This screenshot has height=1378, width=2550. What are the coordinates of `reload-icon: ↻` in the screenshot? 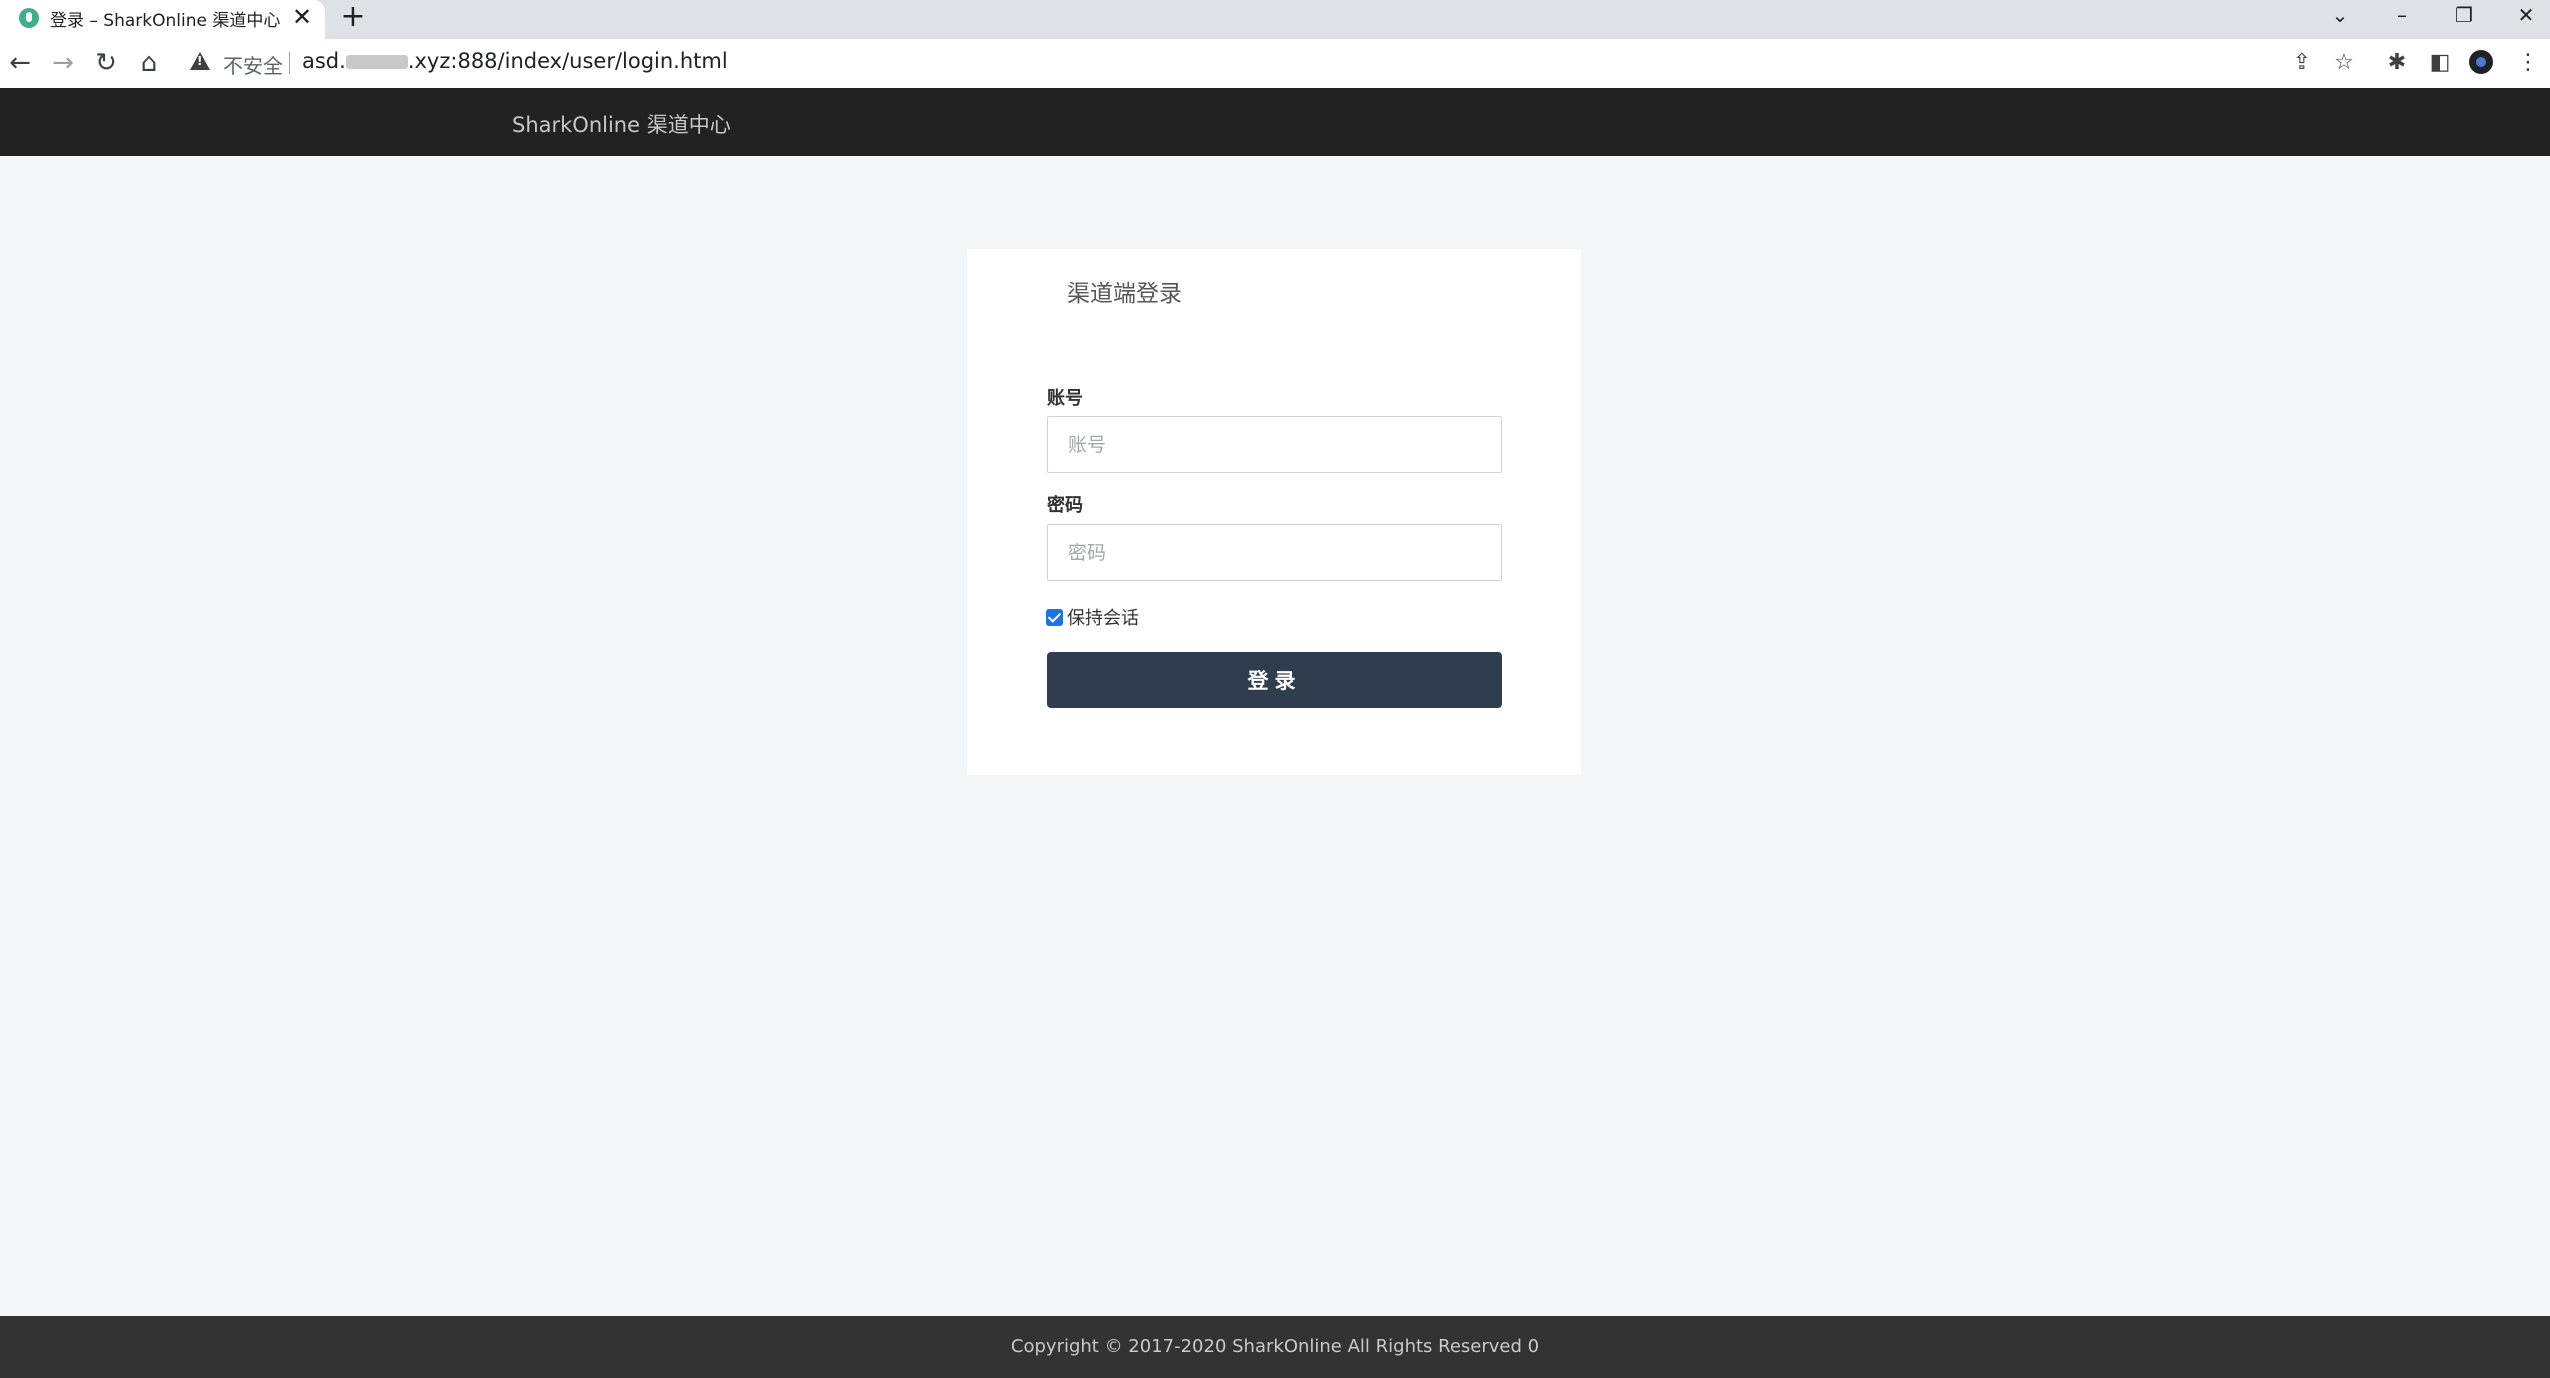 It's located at (106, 63).